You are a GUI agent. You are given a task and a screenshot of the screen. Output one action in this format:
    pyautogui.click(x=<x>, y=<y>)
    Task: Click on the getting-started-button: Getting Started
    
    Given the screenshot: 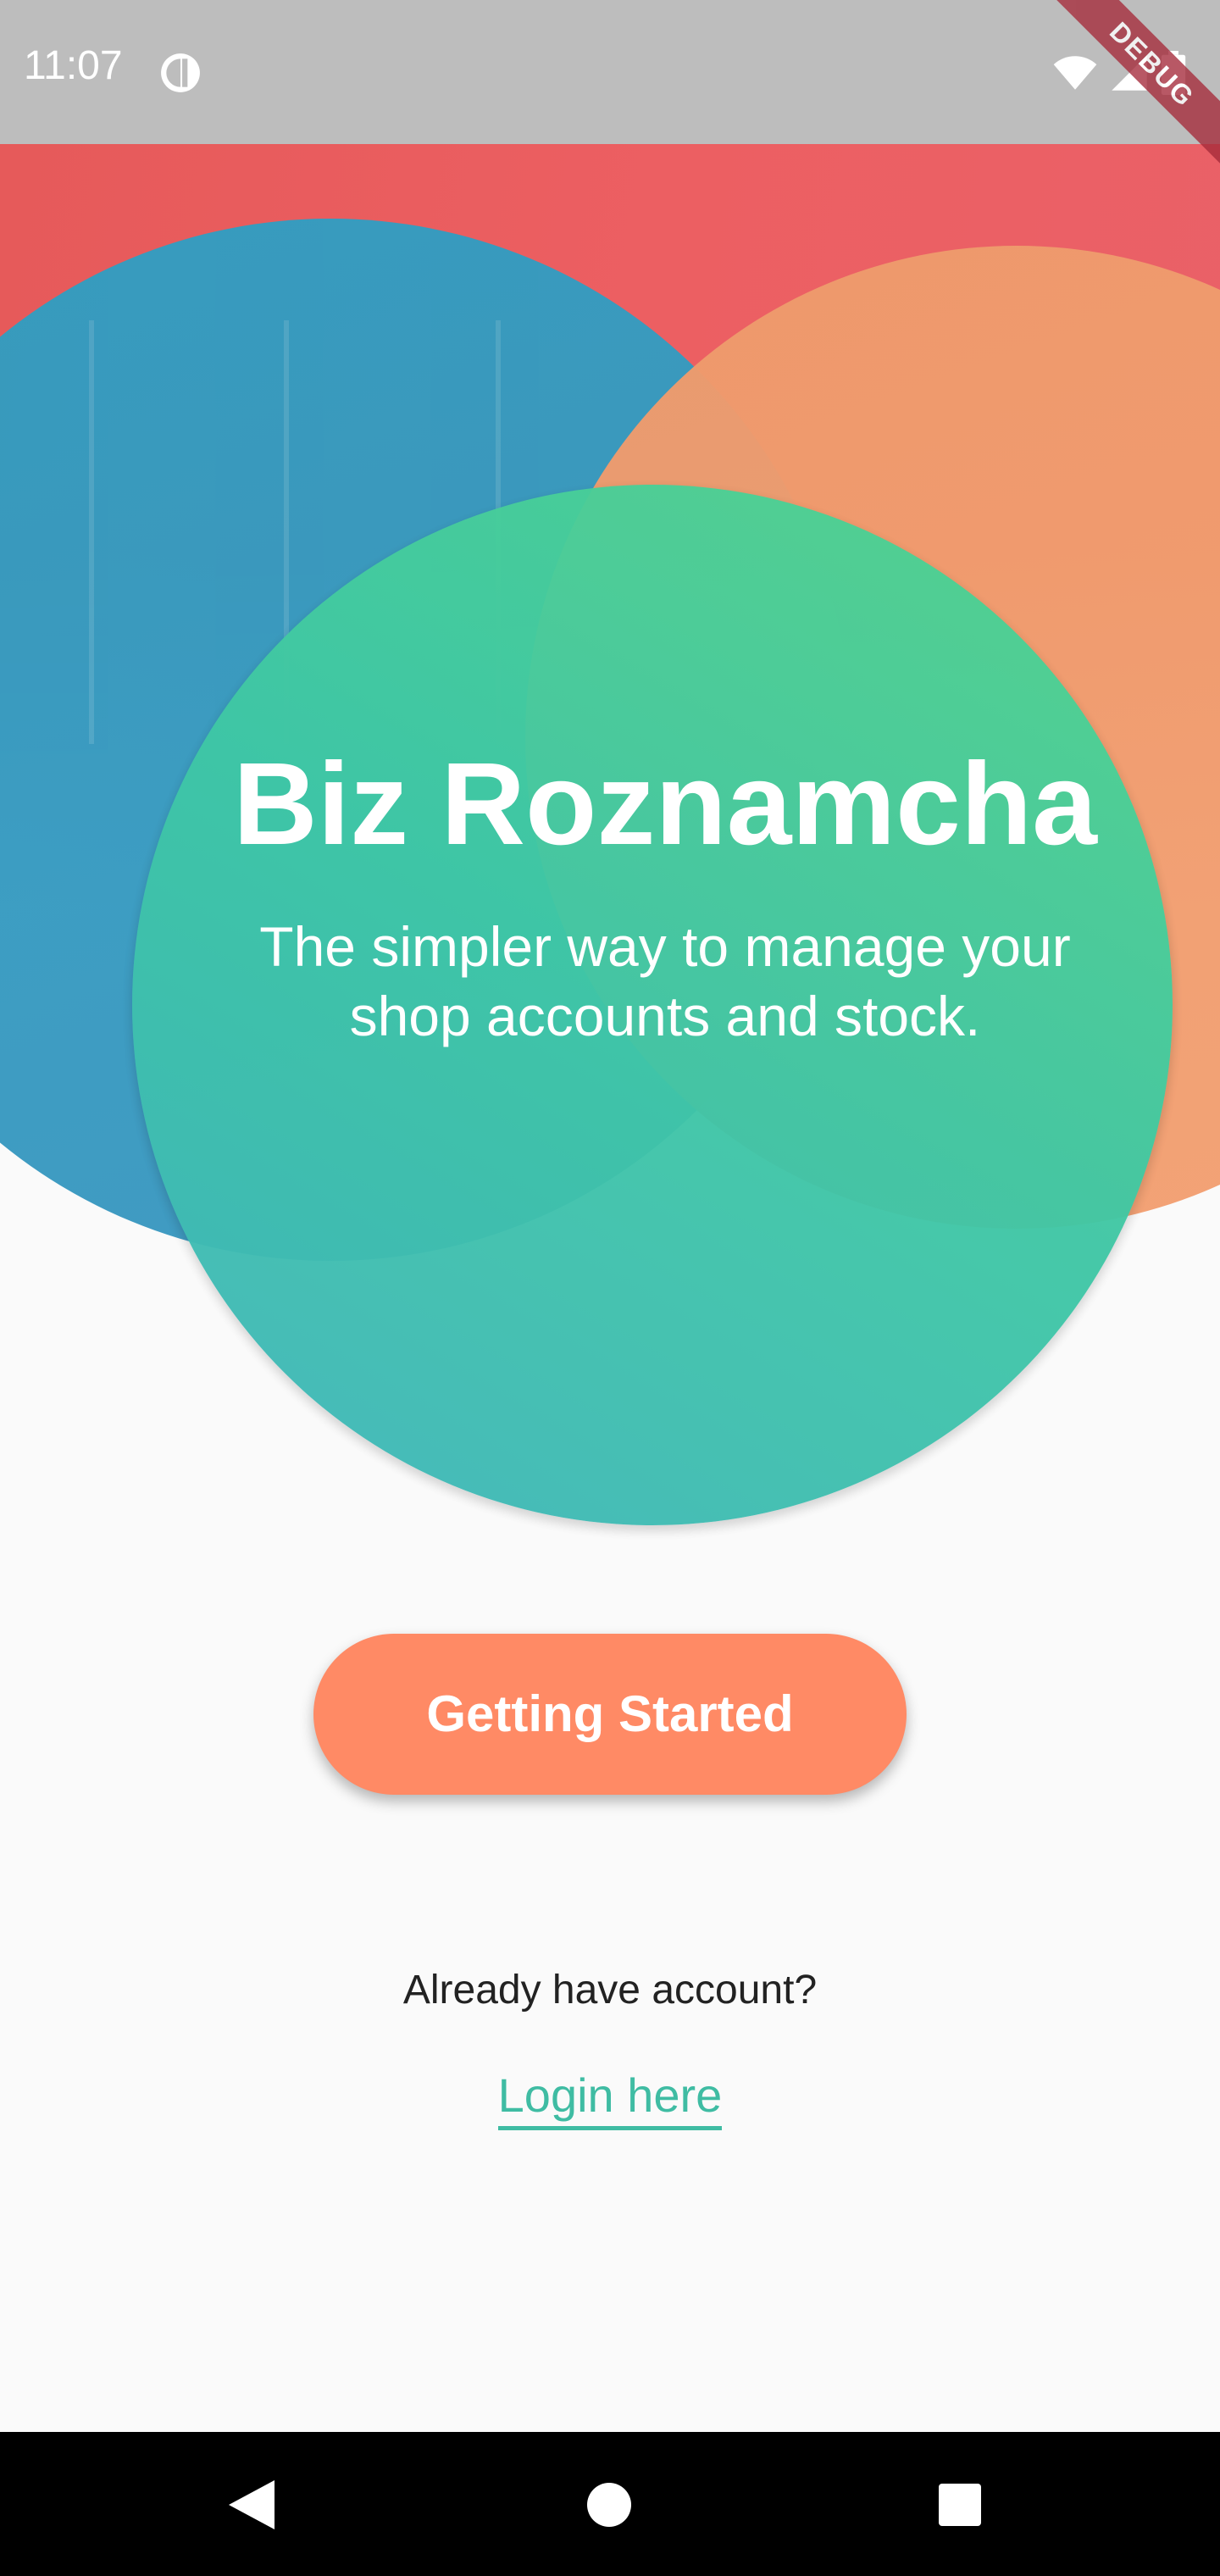 What is the action you would take?
    pyautogui.click(x=610, y=1714)
    